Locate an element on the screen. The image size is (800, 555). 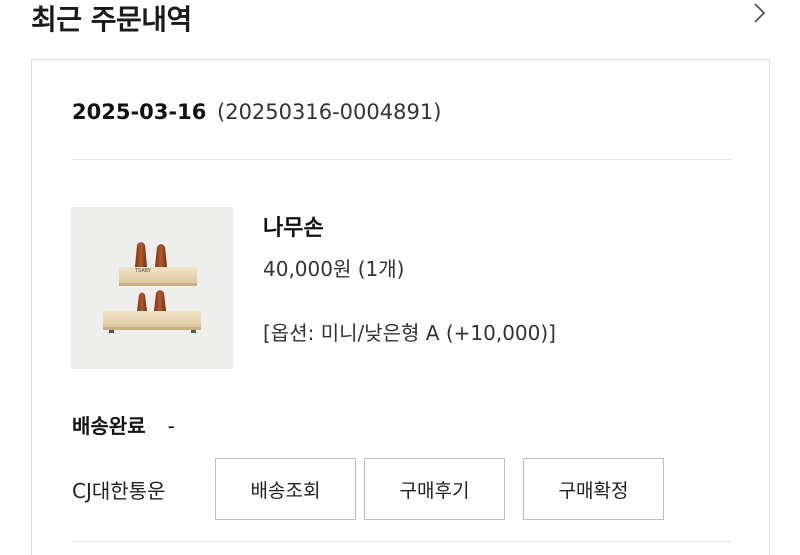
delivery-status: 배송완료 - is located at coordinates (123, 424).